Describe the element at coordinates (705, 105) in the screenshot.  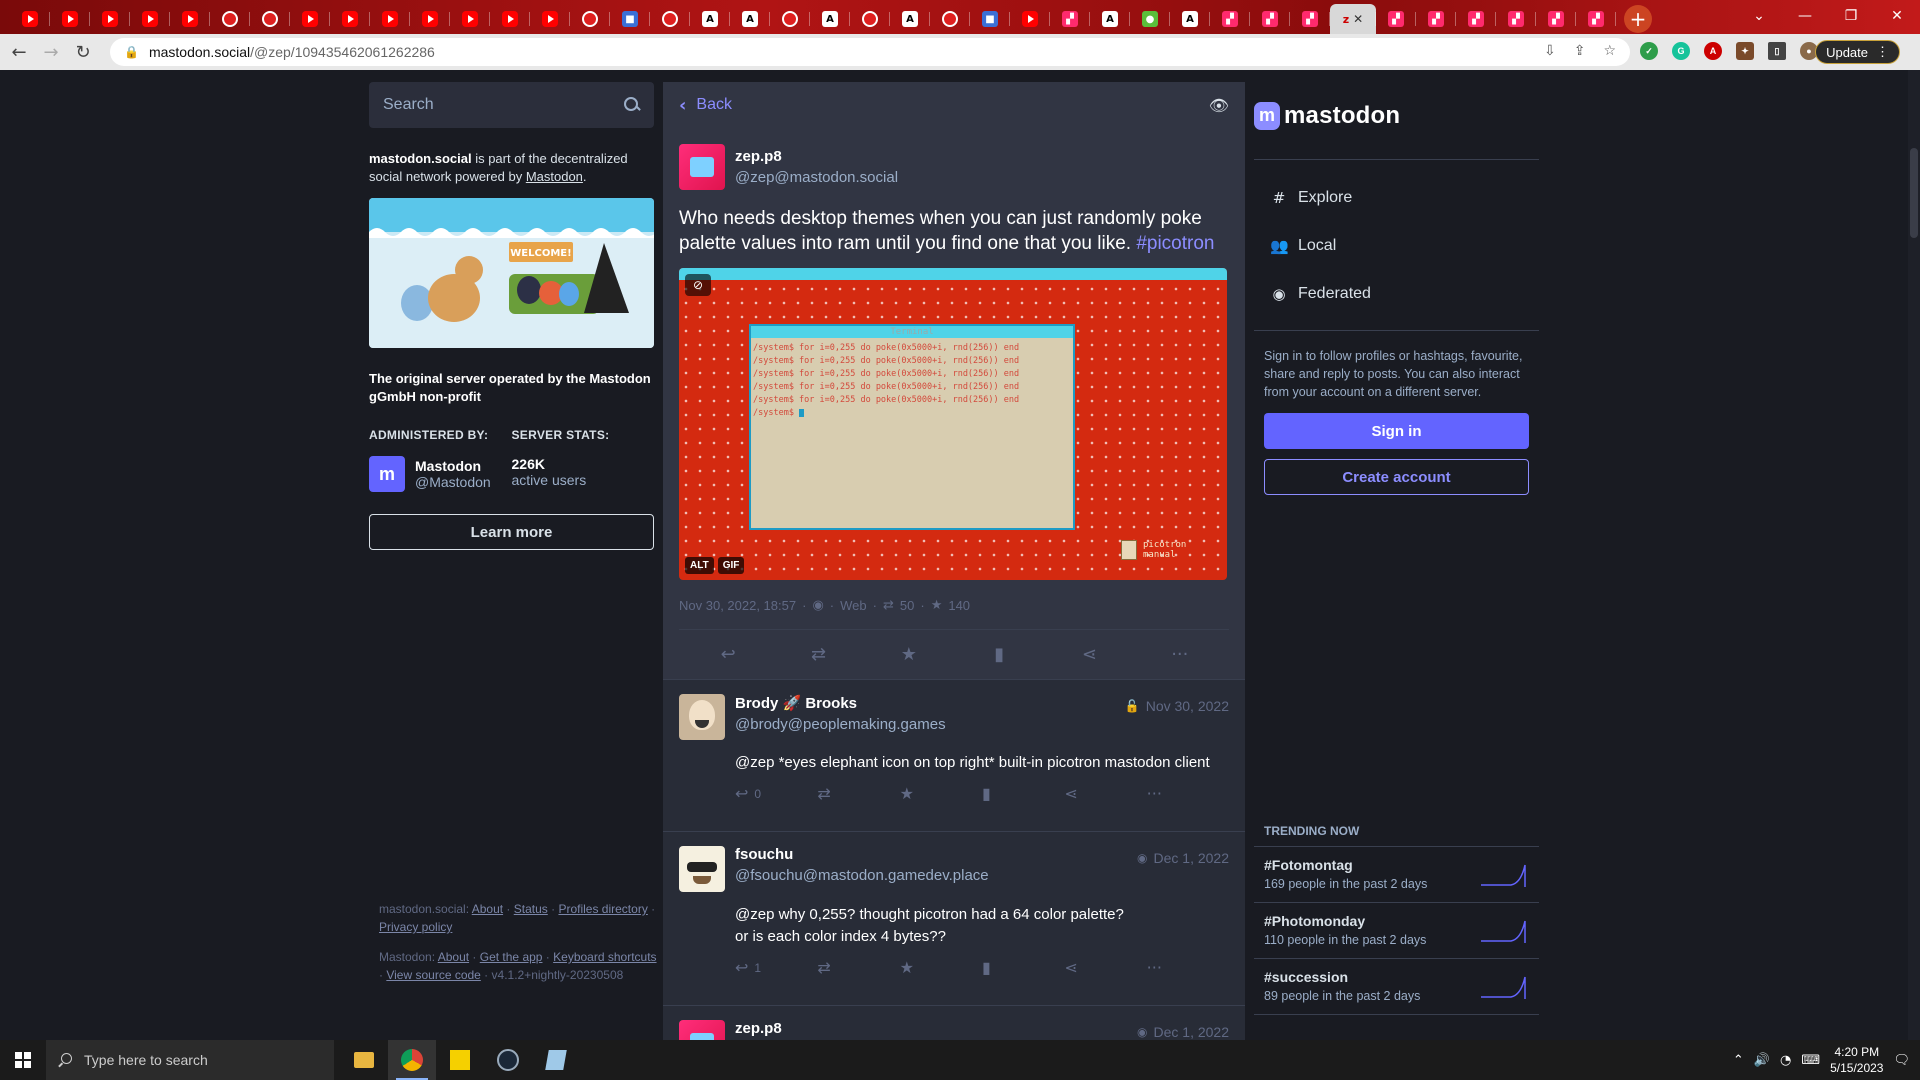
I see `back-button: ‹ Back` at that location.